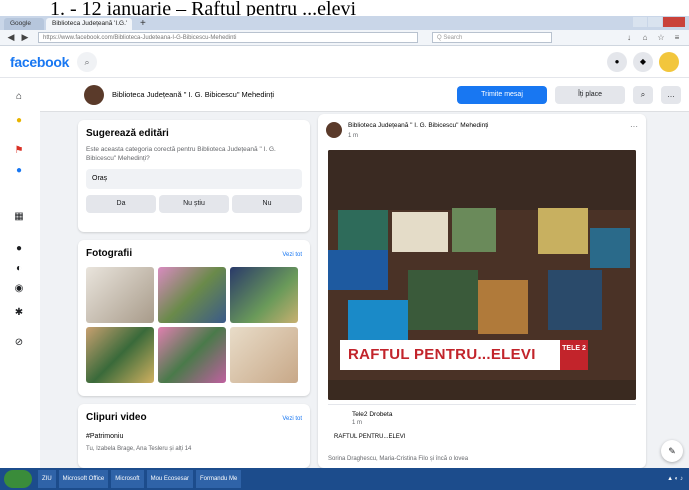  I want to click on no-button: Nu, so click(267, 204).